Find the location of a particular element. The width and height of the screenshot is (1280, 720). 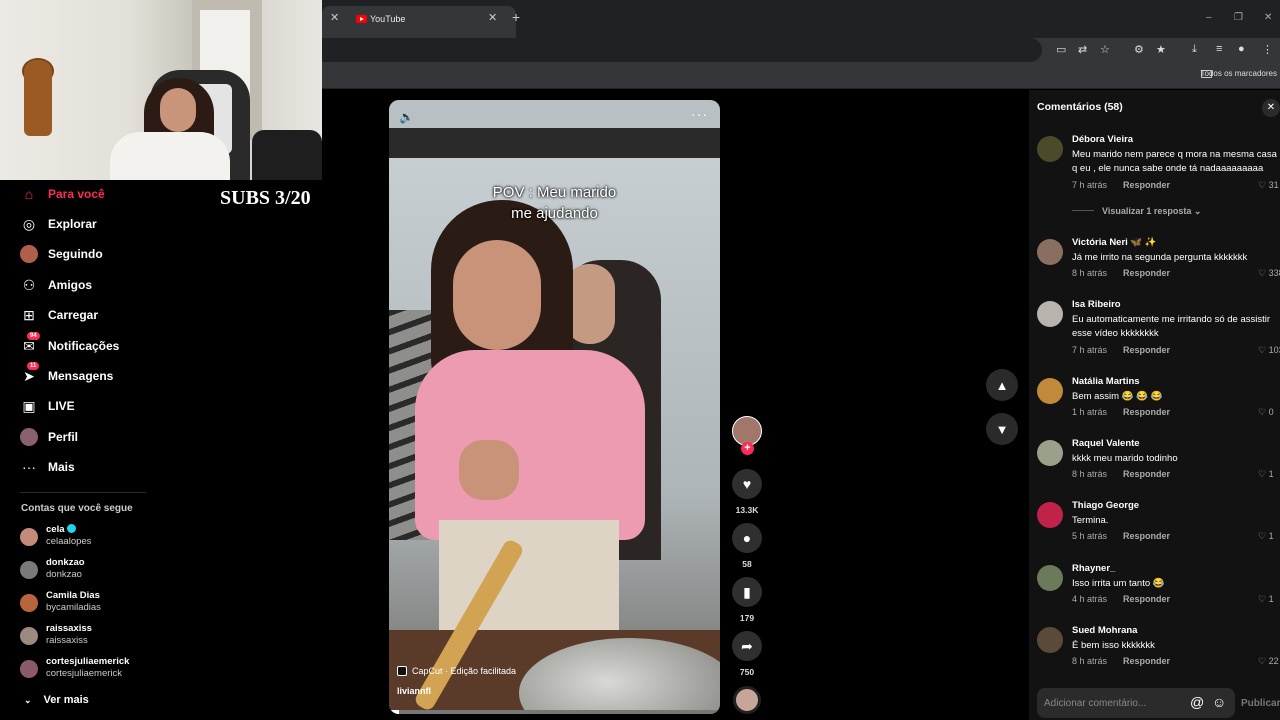

extension-icon: ⚙ is located at coordinates (1139, 49).